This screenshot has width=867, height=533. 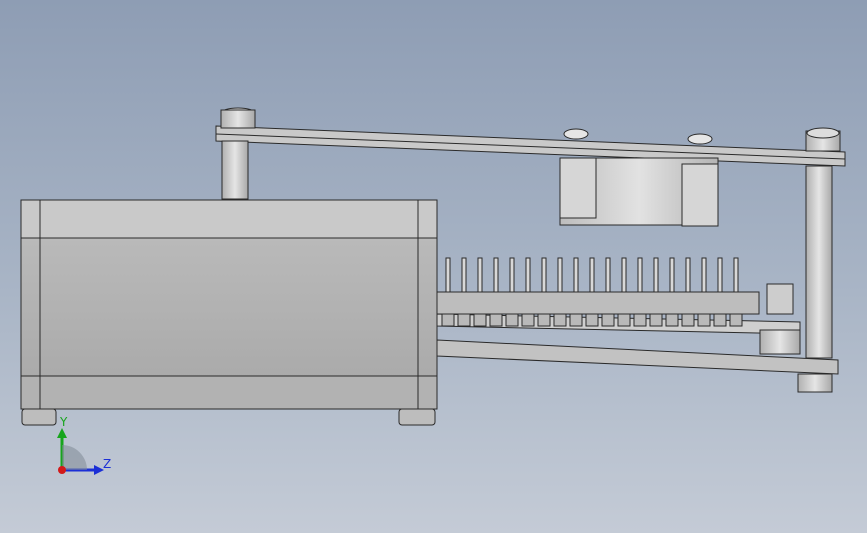 I want to click on origin-dot, so click(x=62, y=470).